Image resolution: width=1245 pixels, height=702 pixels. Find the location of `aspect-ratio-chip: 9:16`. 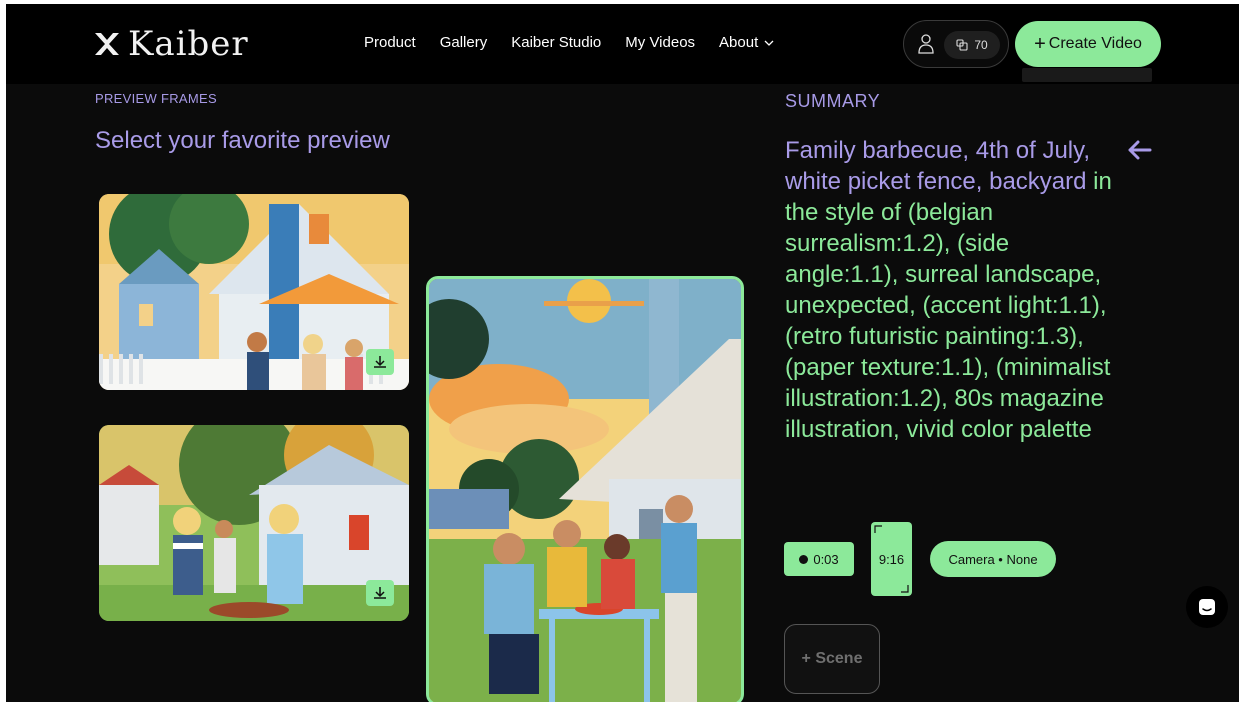

aspect-ratio-chip: 9:16 is located at coordinates (891, 559).